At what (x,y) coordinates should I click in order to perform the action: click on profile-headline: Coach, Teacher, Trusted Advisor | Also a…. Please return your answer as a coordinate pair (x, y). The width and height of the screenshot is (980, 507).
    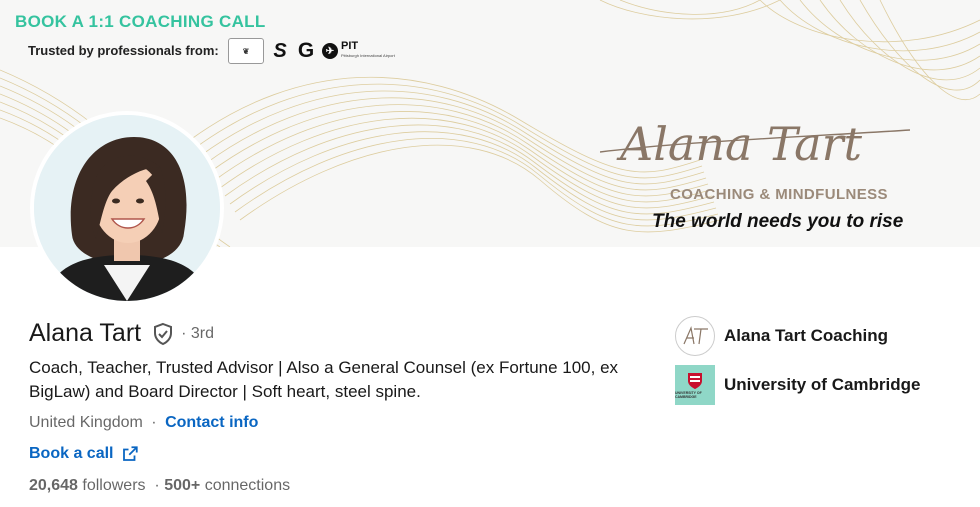
    Looking at the image, I should click on (324, 379).